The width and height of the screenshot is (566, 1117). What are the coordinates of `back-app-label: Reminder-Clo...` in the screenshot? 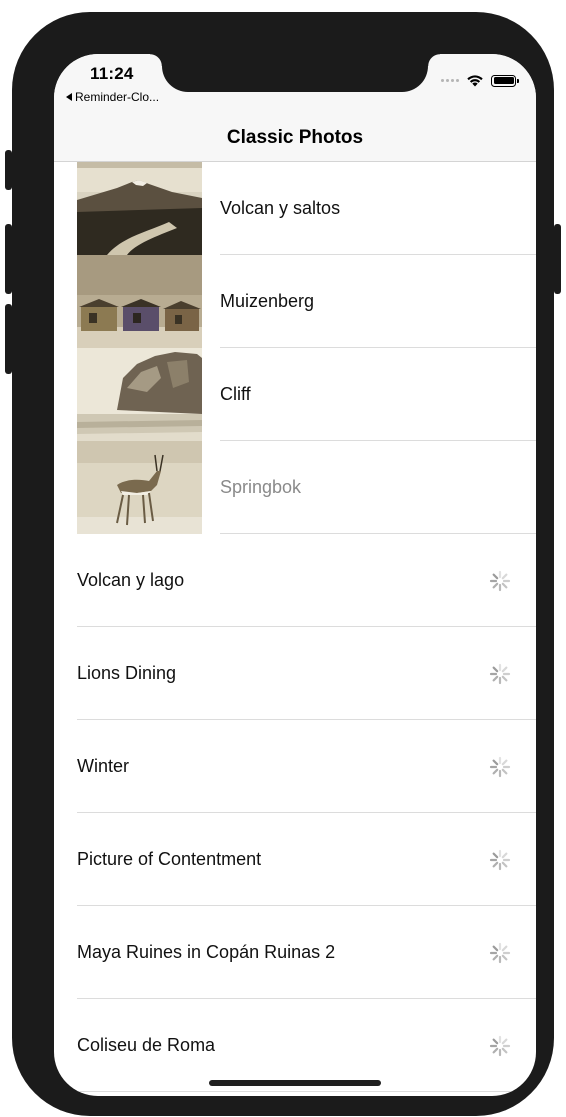 It's located at (117, 97).